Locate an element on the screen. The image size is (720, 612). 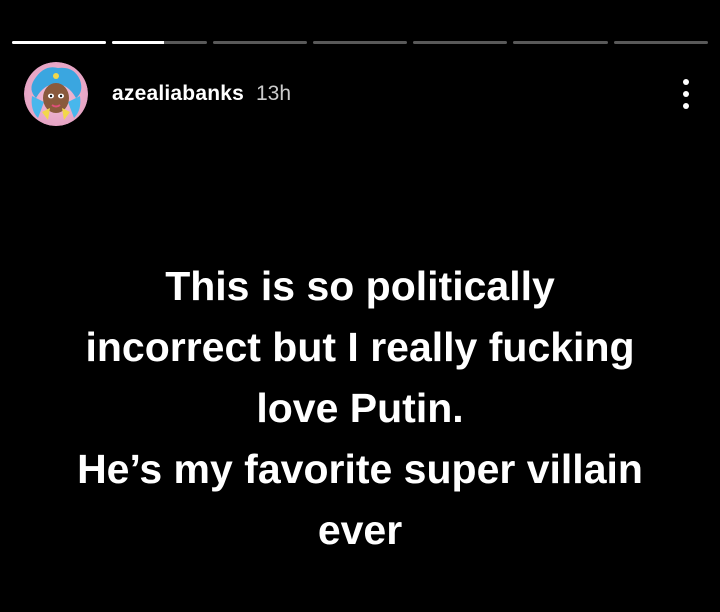
profile-avatar is located at coordinates (56, 94).